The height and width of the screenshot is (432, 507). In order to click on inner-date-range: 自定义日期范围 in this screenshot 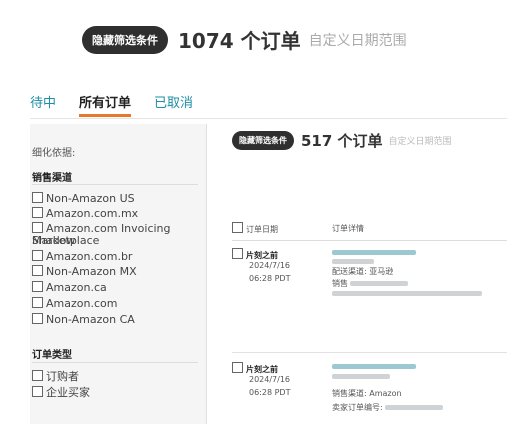, I will do `click(420, 140)`.